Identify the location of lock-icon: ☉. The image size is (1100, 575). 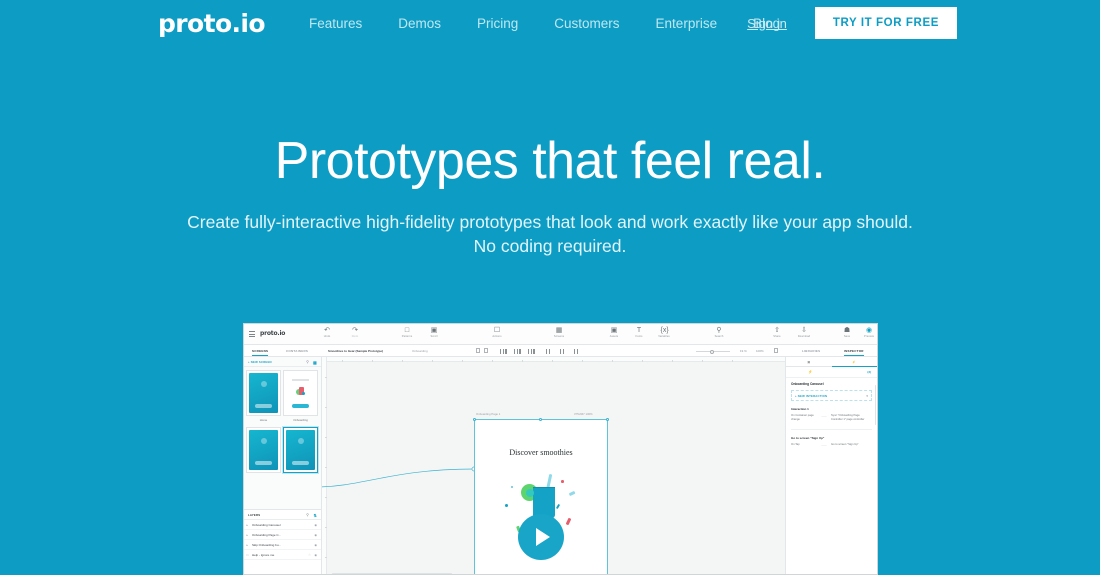
(309, 555).